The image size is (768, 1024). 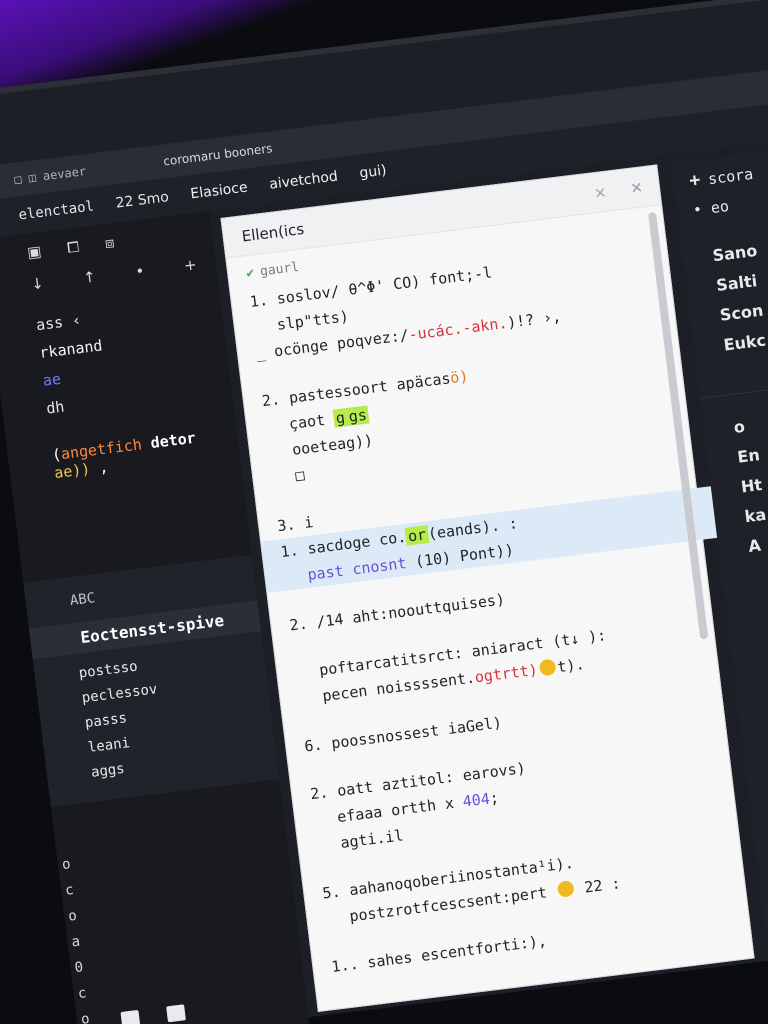 I want to click on right-panel-item: Sano, so click(x=739, y=247).